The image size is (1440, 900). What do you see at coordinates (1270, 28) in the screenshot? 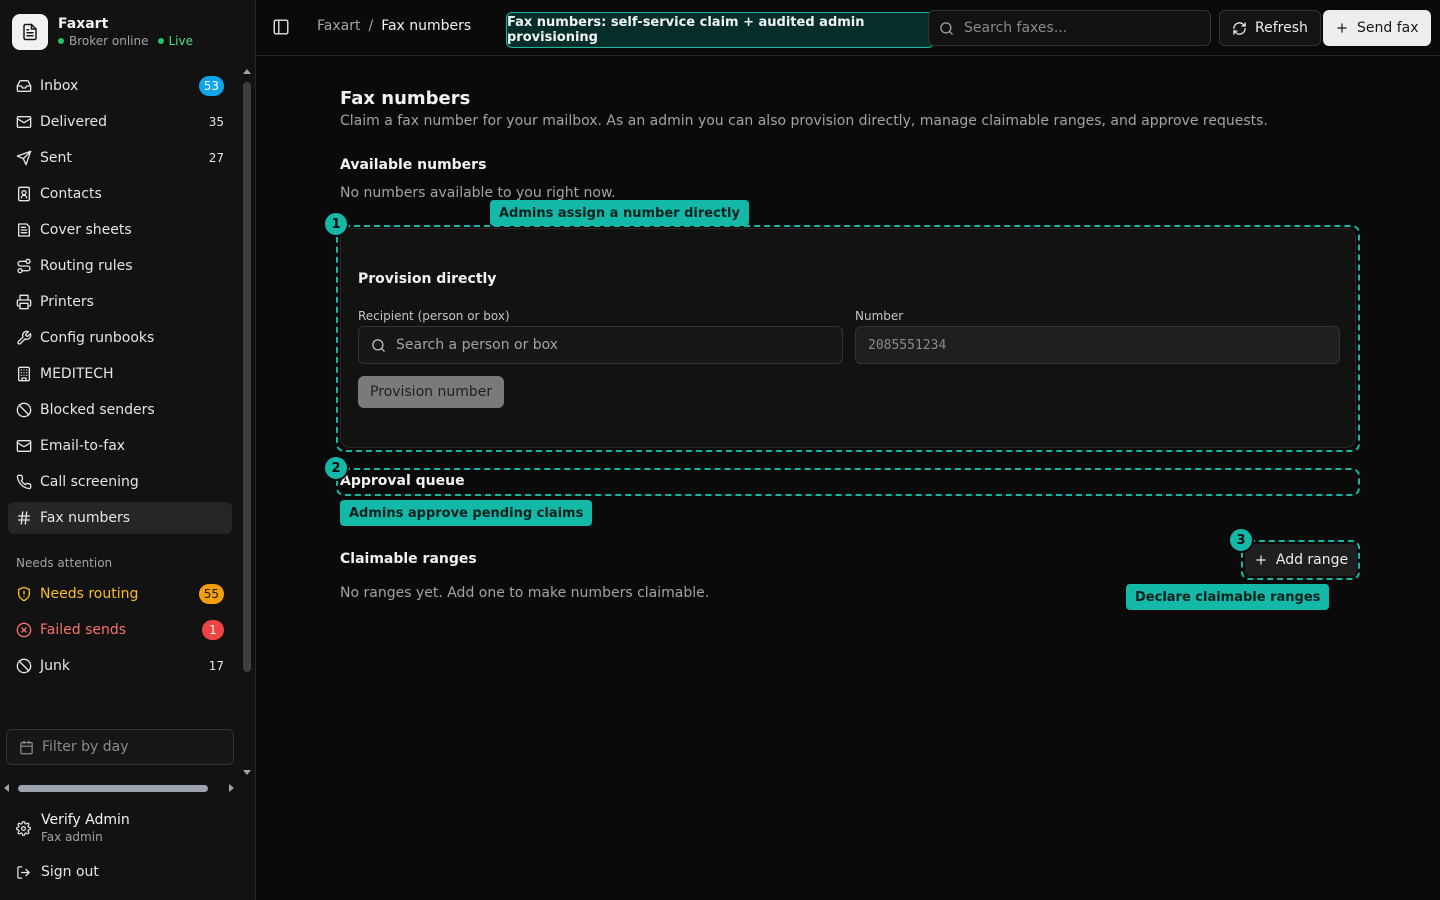
I see `refresh-button: Refresh` at bounding box center [1270, 28].